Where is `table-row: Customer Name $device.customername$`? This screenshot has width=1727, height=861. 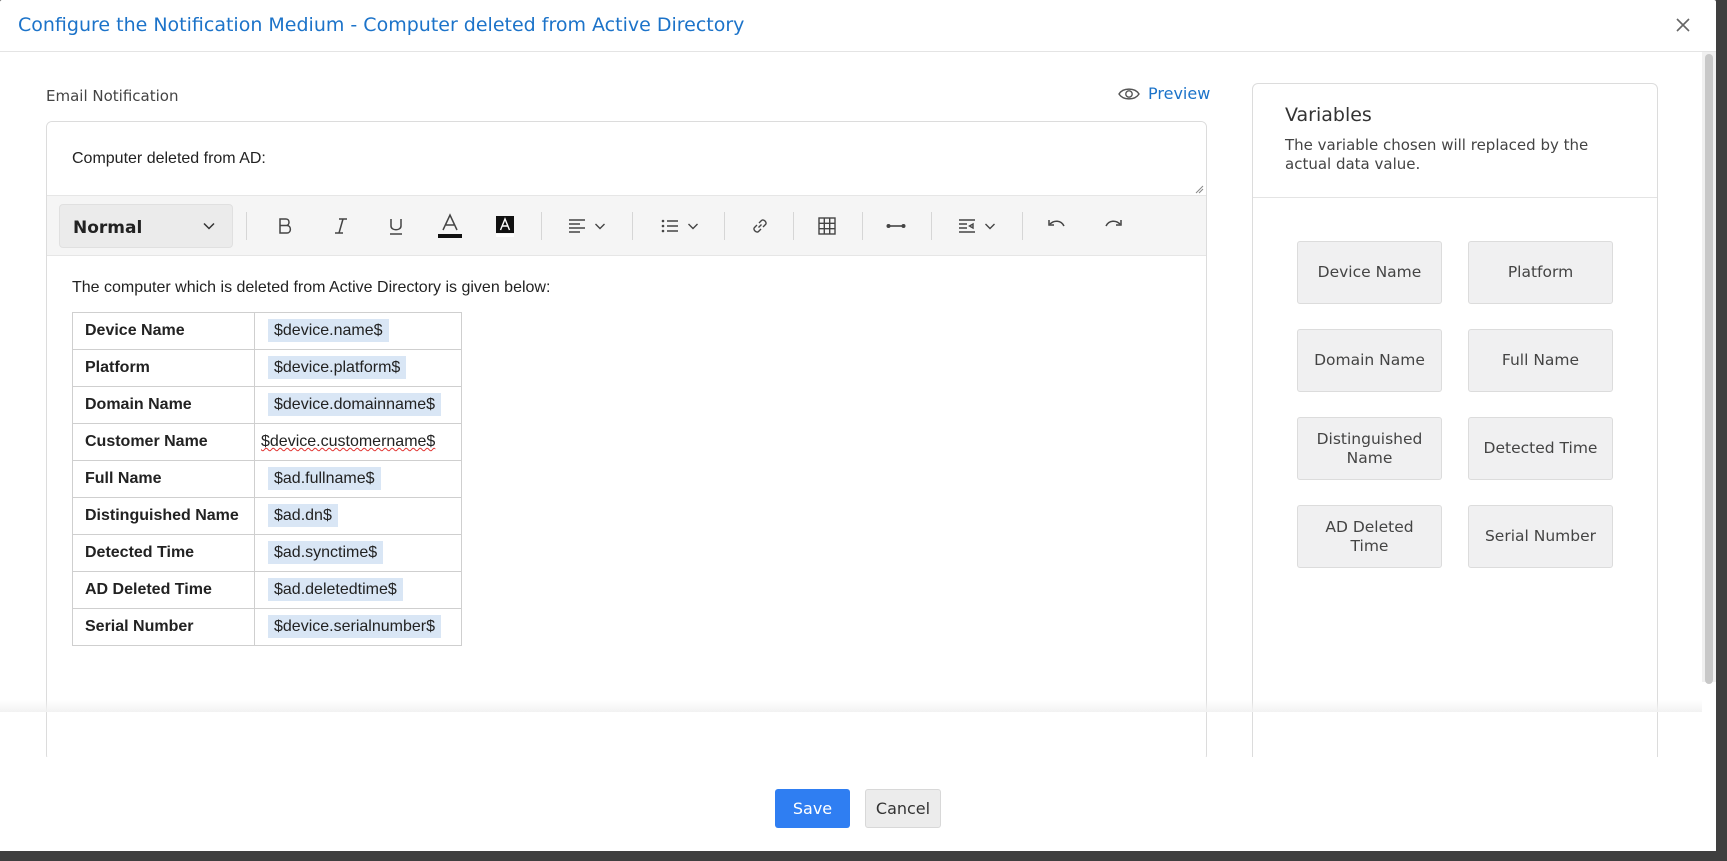 table-row: Customer Name $device.customername$ is located at coordinates (267, 442).